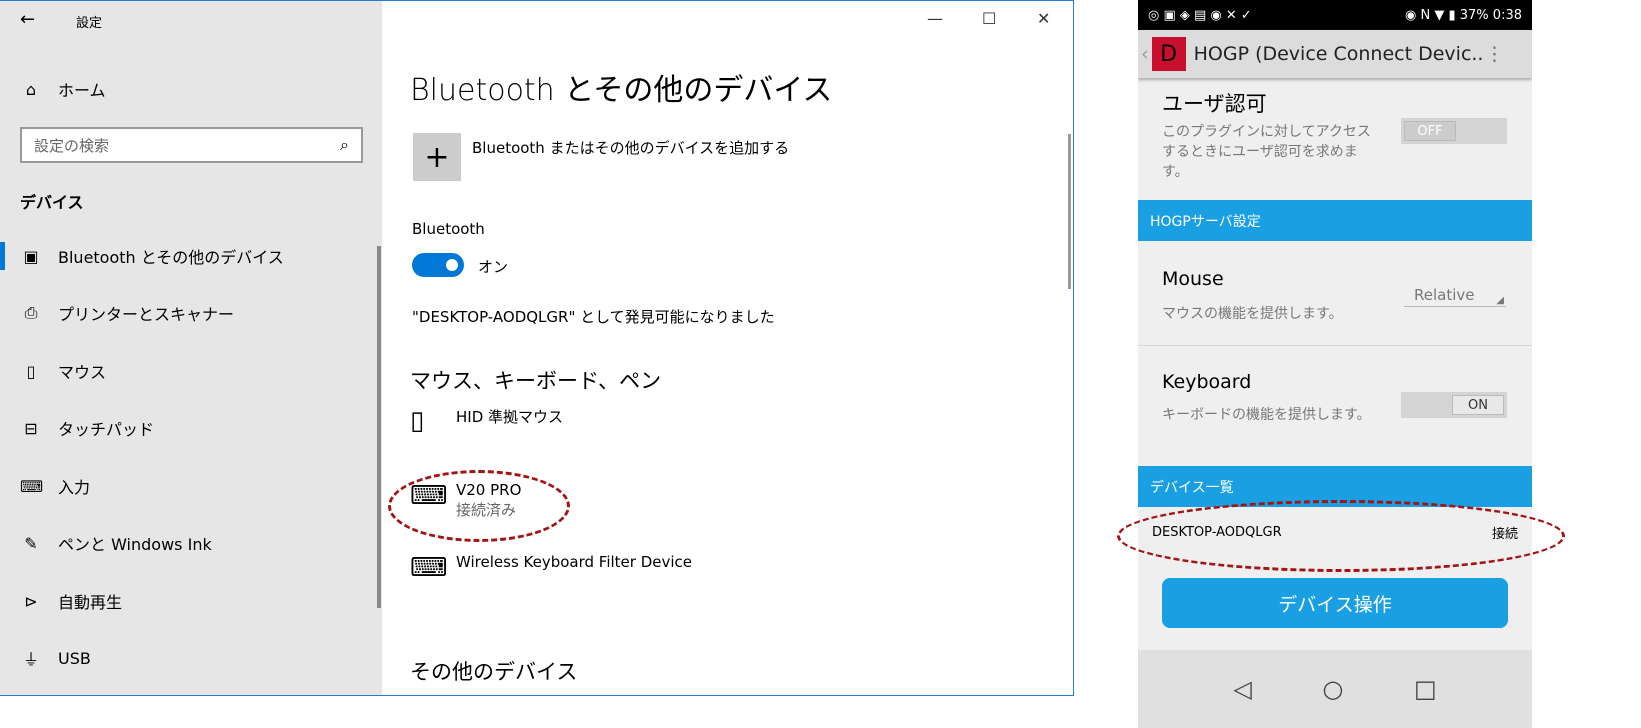 The height and width of the screenshot is (728, 1641). Describe the element at coordinates (989, 18) in the screenshot. I see `maximize-button: ☐` at that location.